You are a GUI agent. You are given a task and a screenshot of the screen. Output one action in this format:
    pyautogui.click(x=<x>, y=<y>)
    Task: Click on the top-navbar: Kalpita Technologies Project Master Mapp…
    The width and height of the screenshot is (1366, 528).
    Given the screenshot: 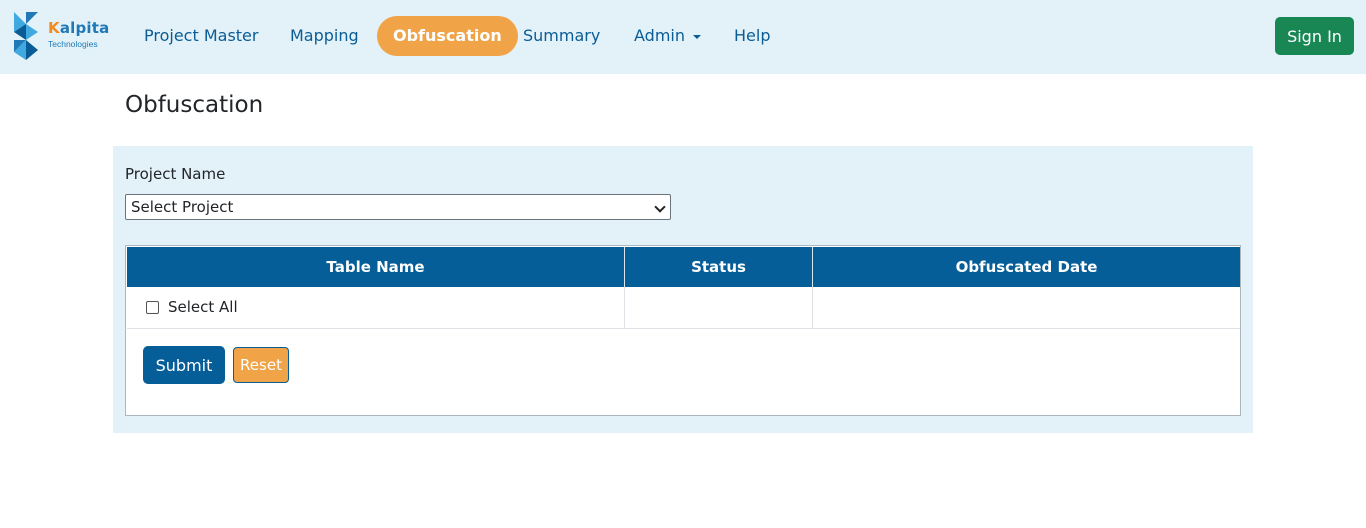 What is the action you would take?
    pyautogui.click(x=683, y=37)
    